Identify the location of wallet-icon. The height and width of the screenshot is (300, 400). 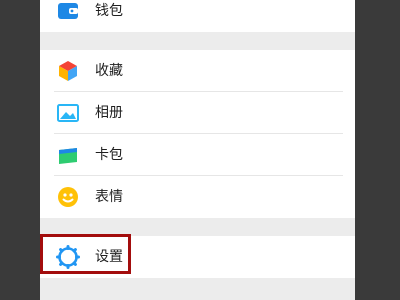
(68, 11).